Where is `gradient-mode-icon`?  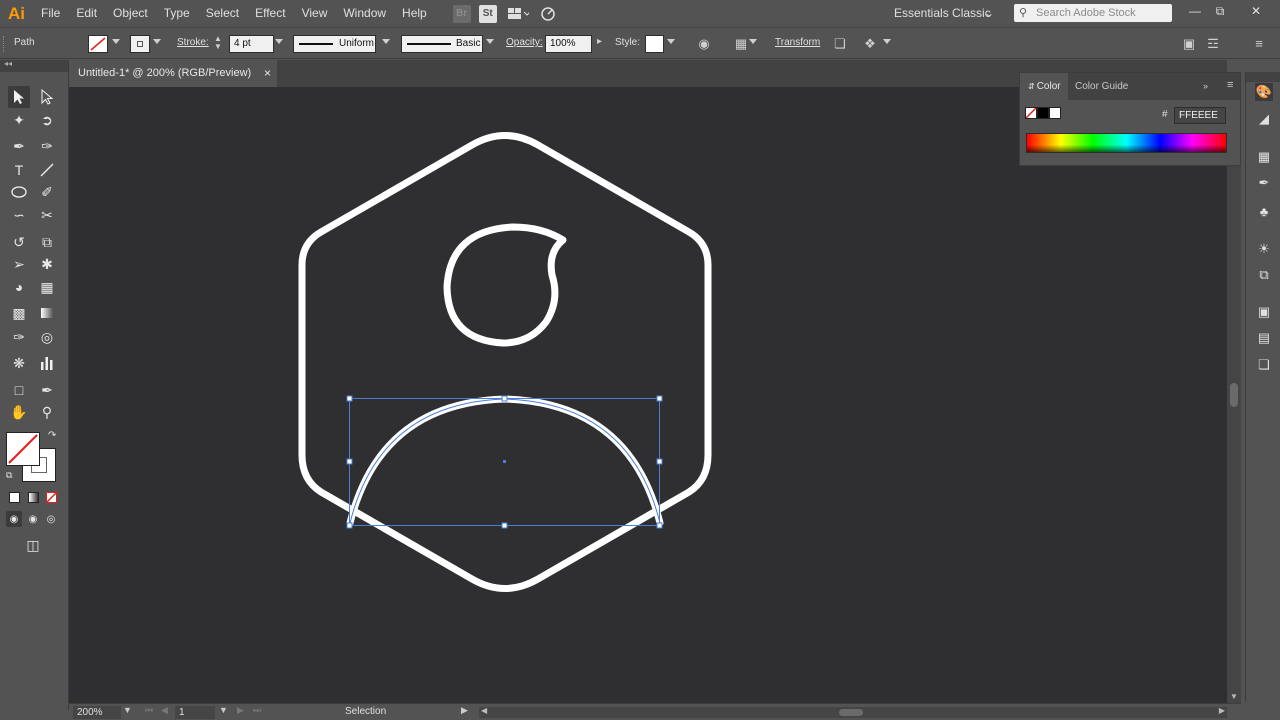
gradient-mode-icon is located at coordinates (33, 497).